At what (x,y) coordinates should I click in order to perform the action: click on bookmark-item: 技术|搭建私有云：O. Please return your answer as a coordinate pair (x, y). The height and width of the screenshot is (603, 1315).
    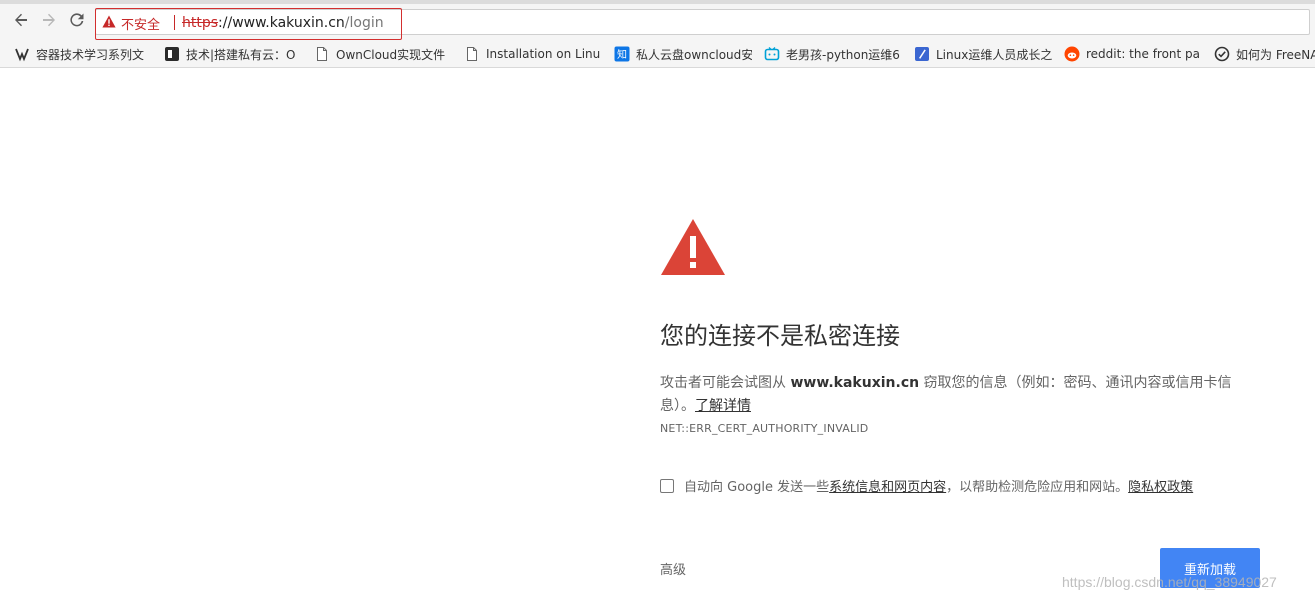
    Looking at the image, I should click on (233, 54).